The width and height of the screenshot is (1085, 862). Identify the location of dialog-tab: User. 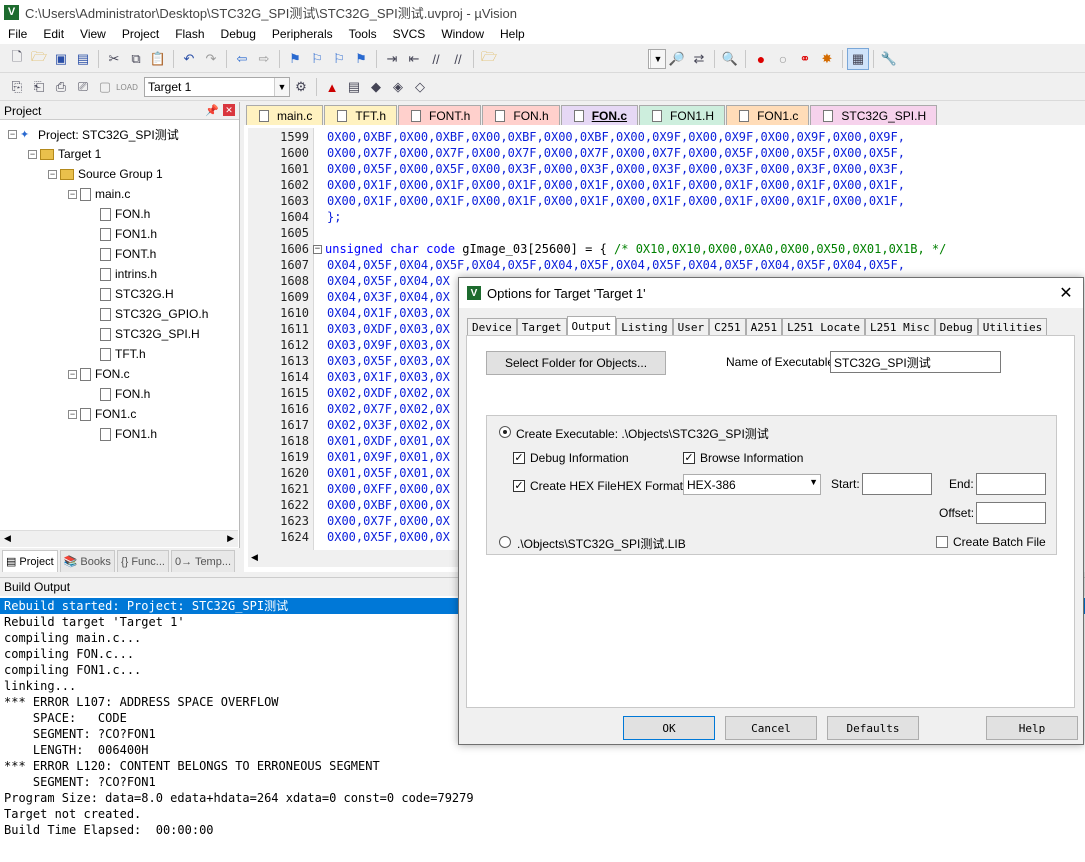
(691, 327).